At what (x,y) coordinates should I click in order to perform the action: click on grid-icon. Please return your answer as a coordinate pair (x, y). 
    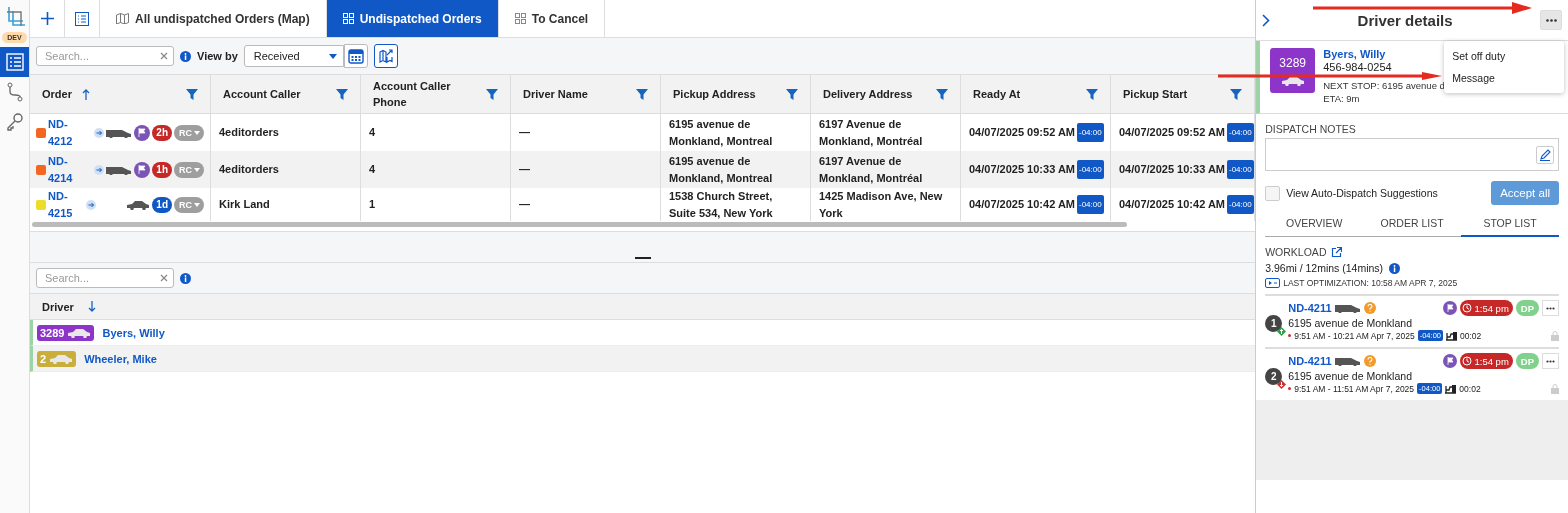
    Looking at the image, I should click on (520, 18).